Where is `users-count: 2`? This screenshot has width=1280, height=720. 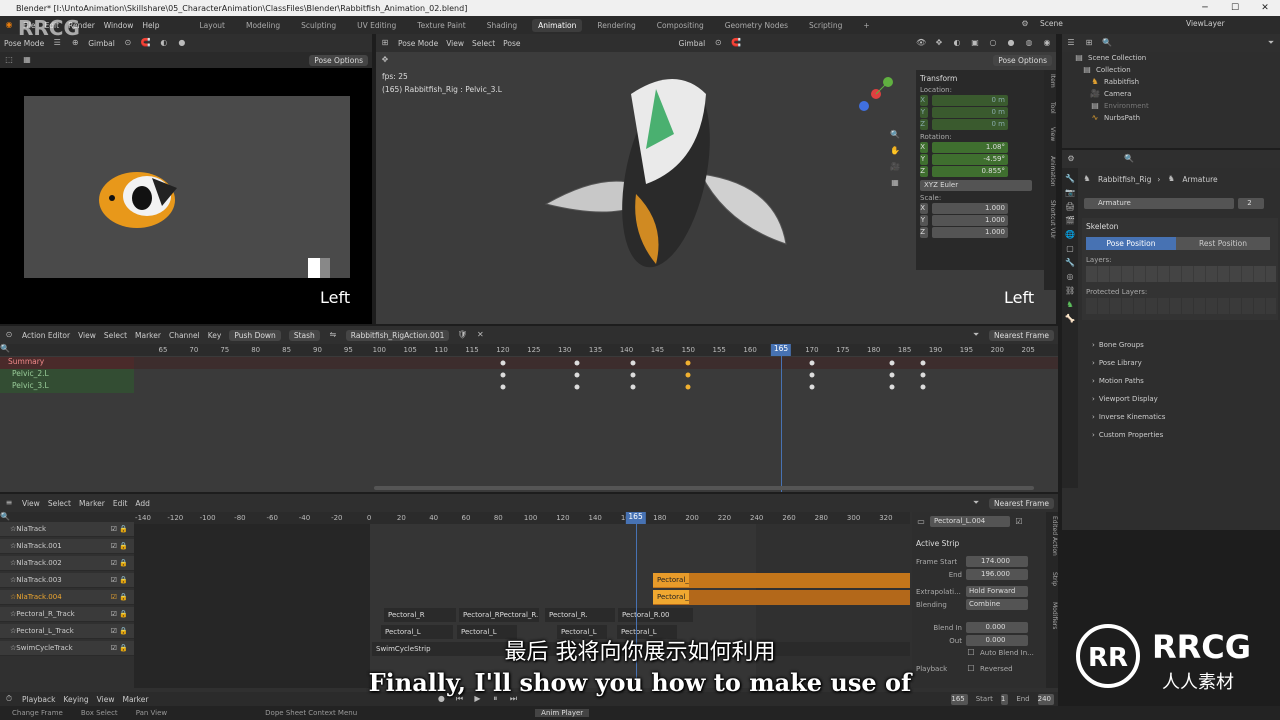
users-count: 2 is located at coordinates (1251, 203).